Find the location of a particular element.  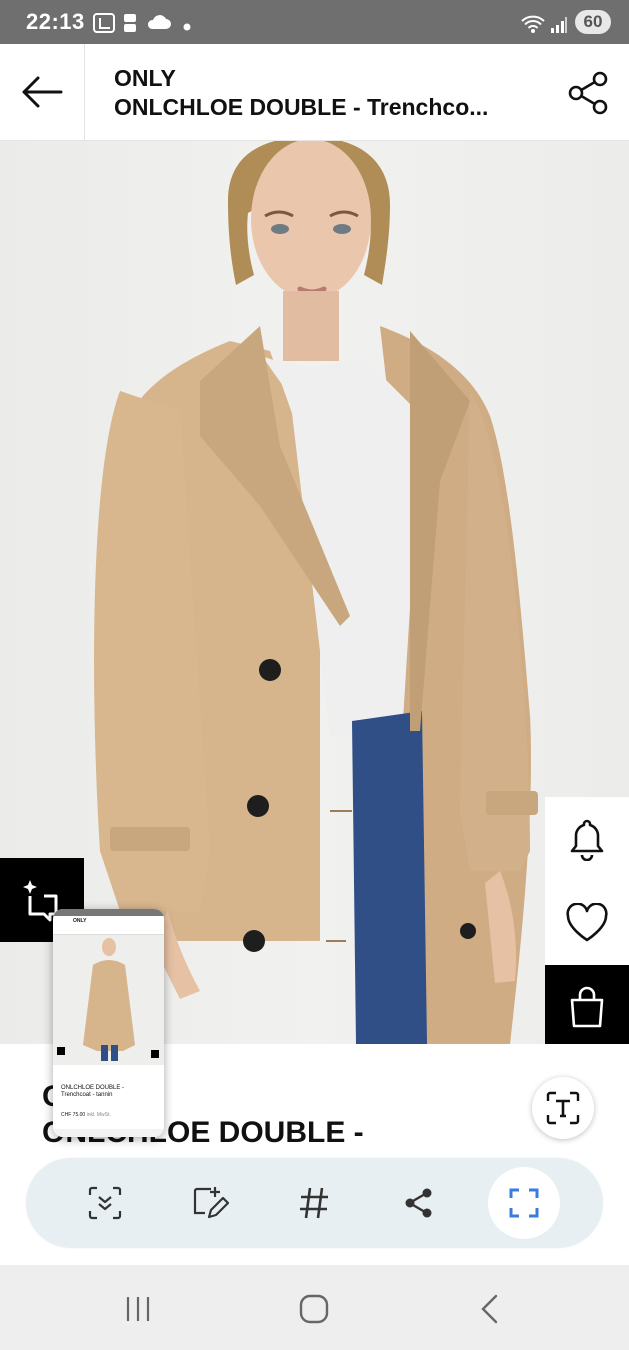

bell-icon is located at coordinates (587, 840).